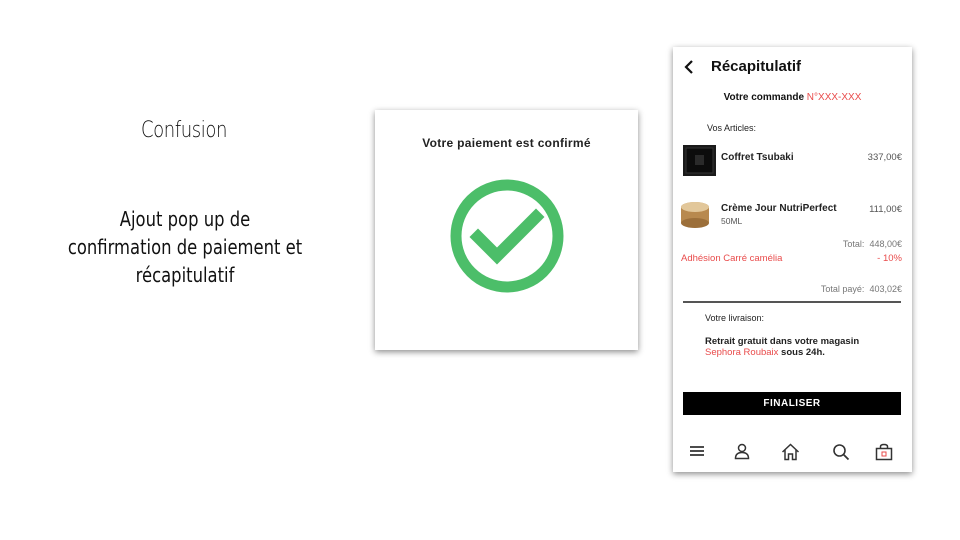  What do you see at coordinates (689, 67) in the screenshot?
I see `chevron-left-icon` at bounding box center [689, 67].